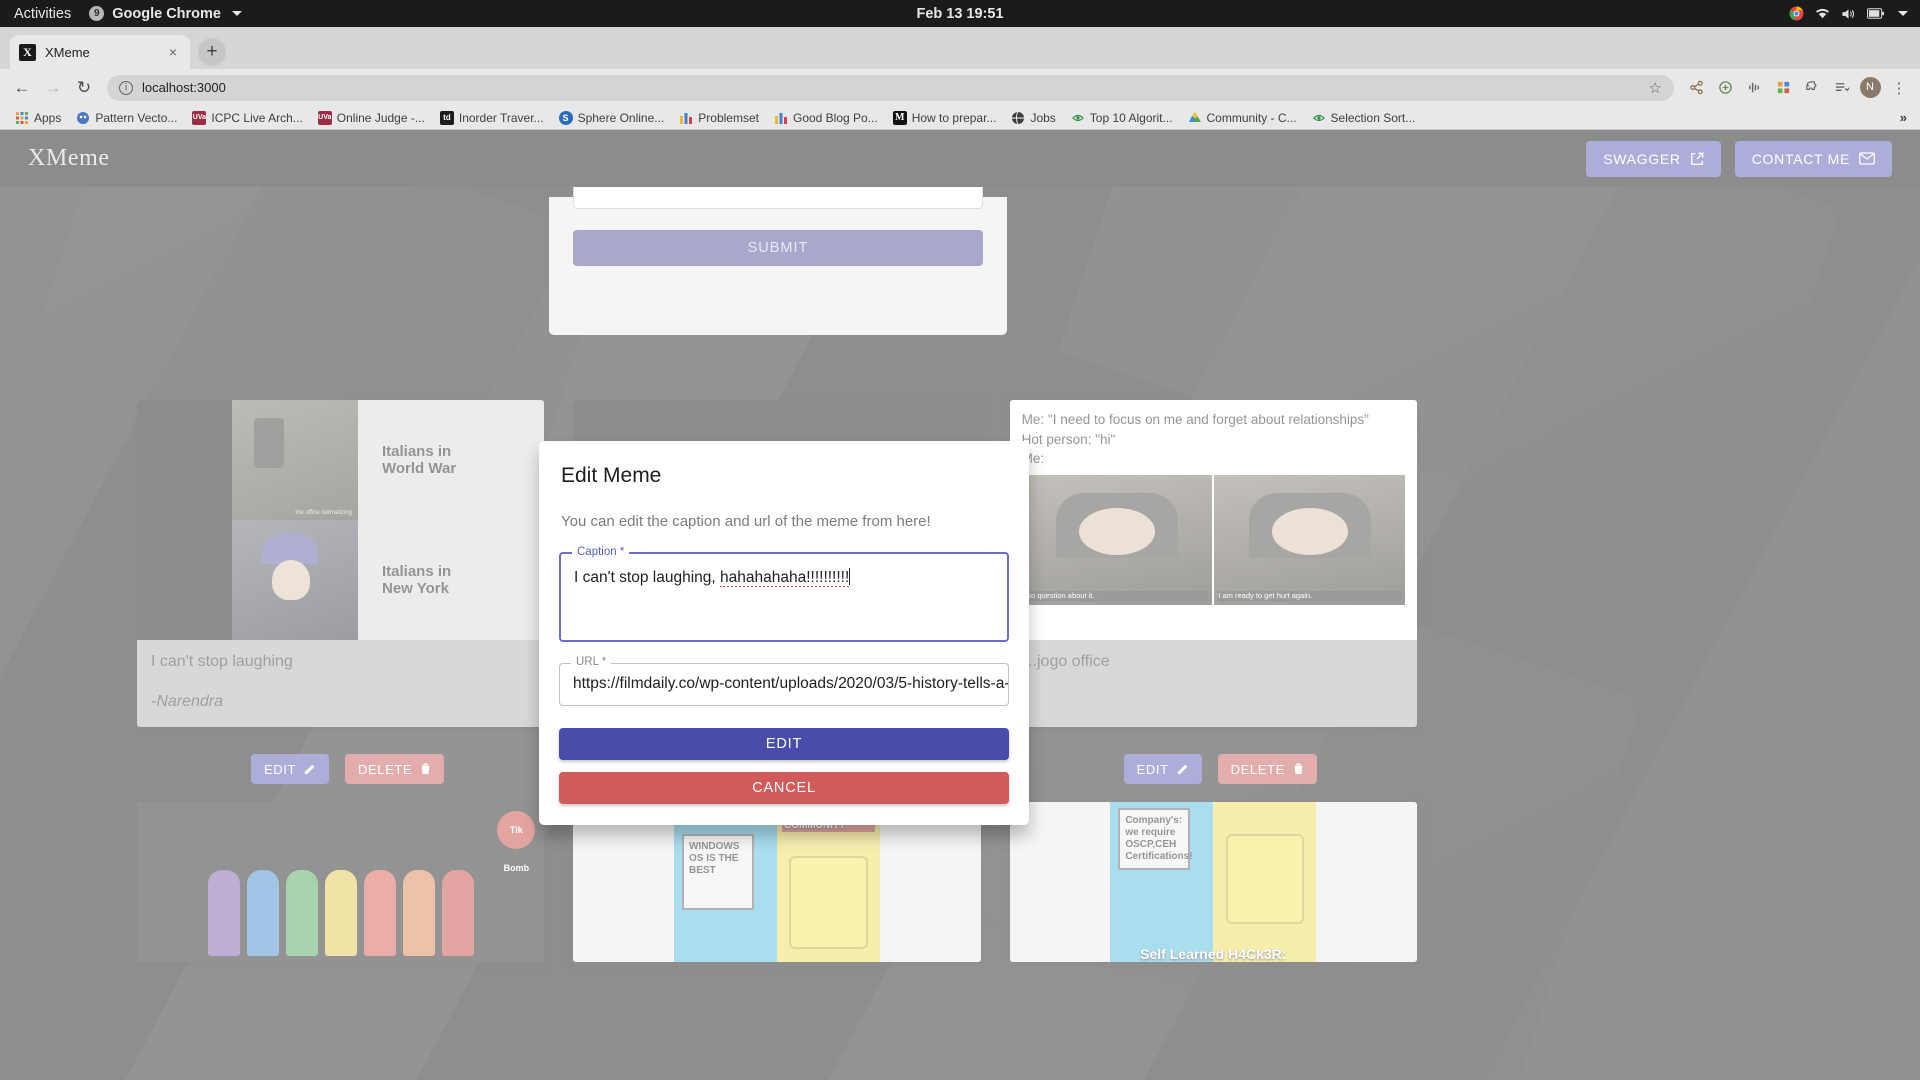 Image resolution: width=1920 pixels, height=1080 pixels. Describe the element at coordinates (1725, 88) in the screenshot. I see `cast-icon` at that location.